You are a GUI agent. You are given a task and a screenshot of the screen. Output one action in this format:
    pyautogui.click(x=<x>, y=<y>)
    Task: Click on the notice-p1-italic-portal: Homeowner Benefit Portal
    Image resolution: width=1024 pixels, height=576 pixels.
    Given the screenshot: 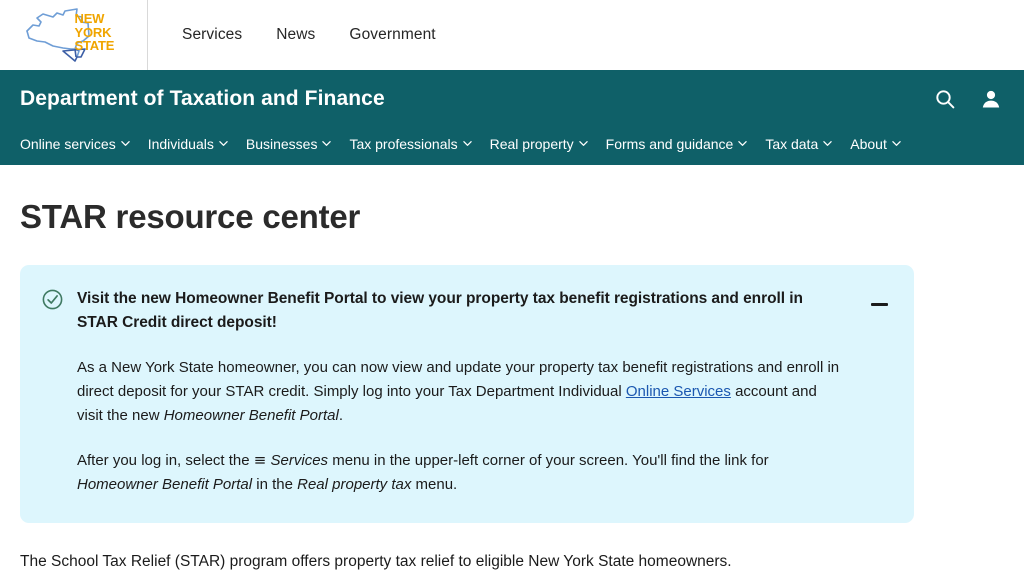 What is the action you would take?
    pyautogui.click(x=251, y=415)
    